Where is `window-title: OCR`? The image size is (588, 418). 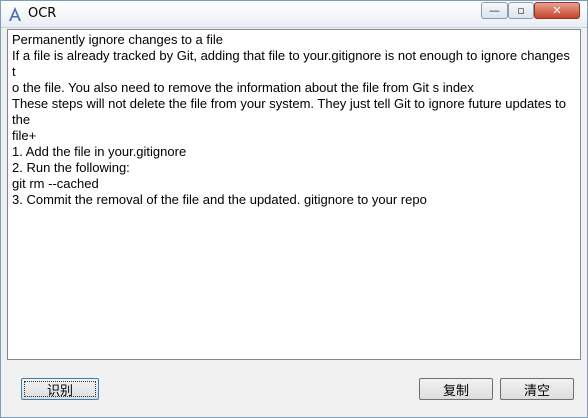 window-title: OCR is located at coordinates (42, 13).